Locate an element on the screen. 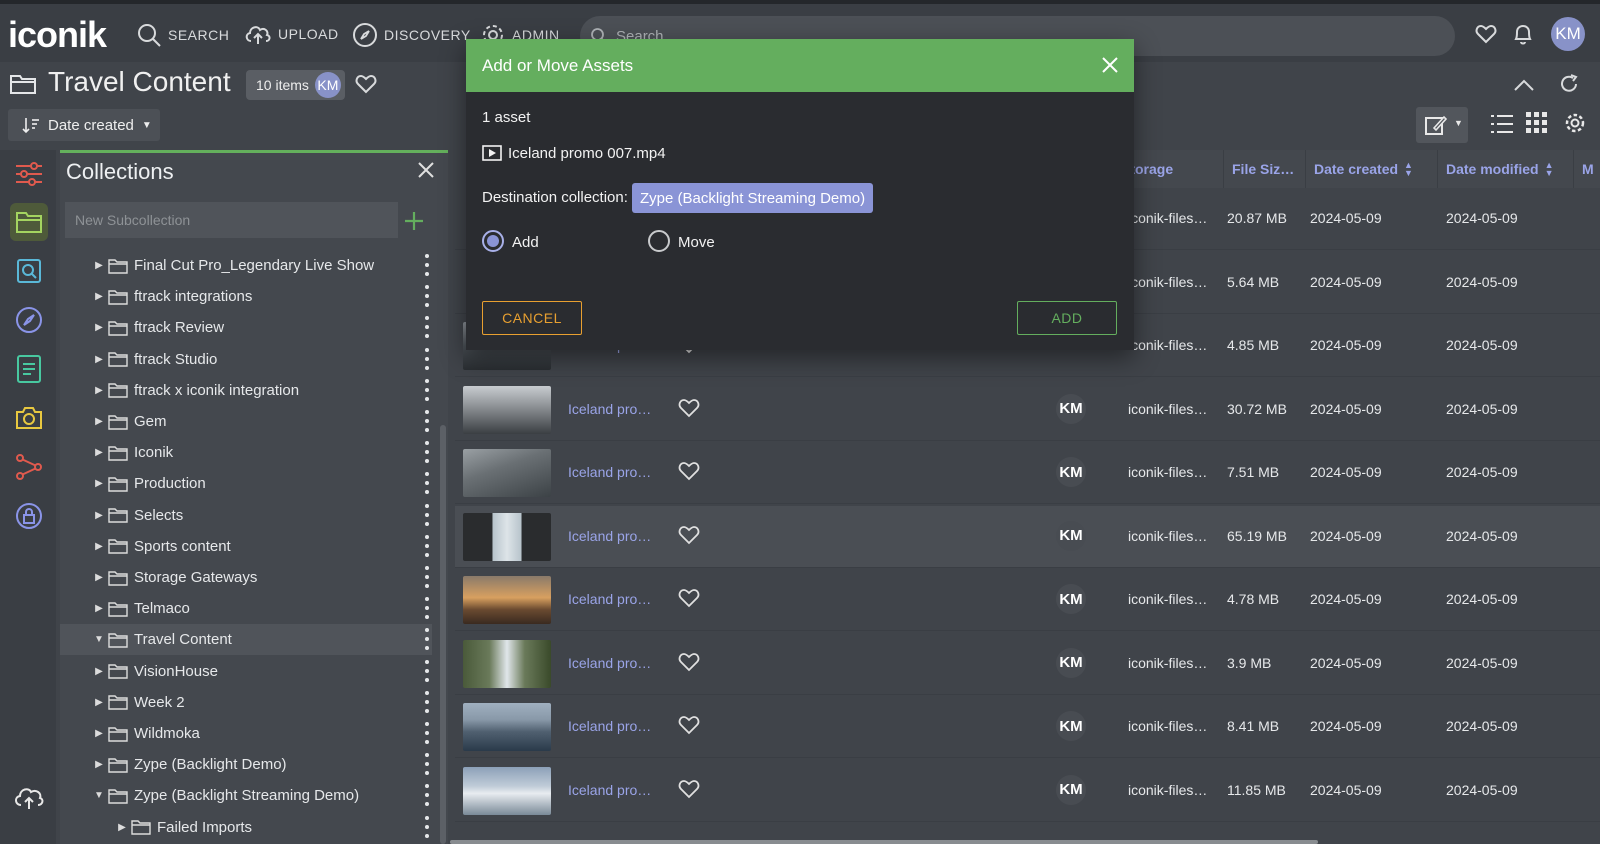 This screenshot has width=1600, height=844. refresh-icon is located at coordinates (1569, 84).